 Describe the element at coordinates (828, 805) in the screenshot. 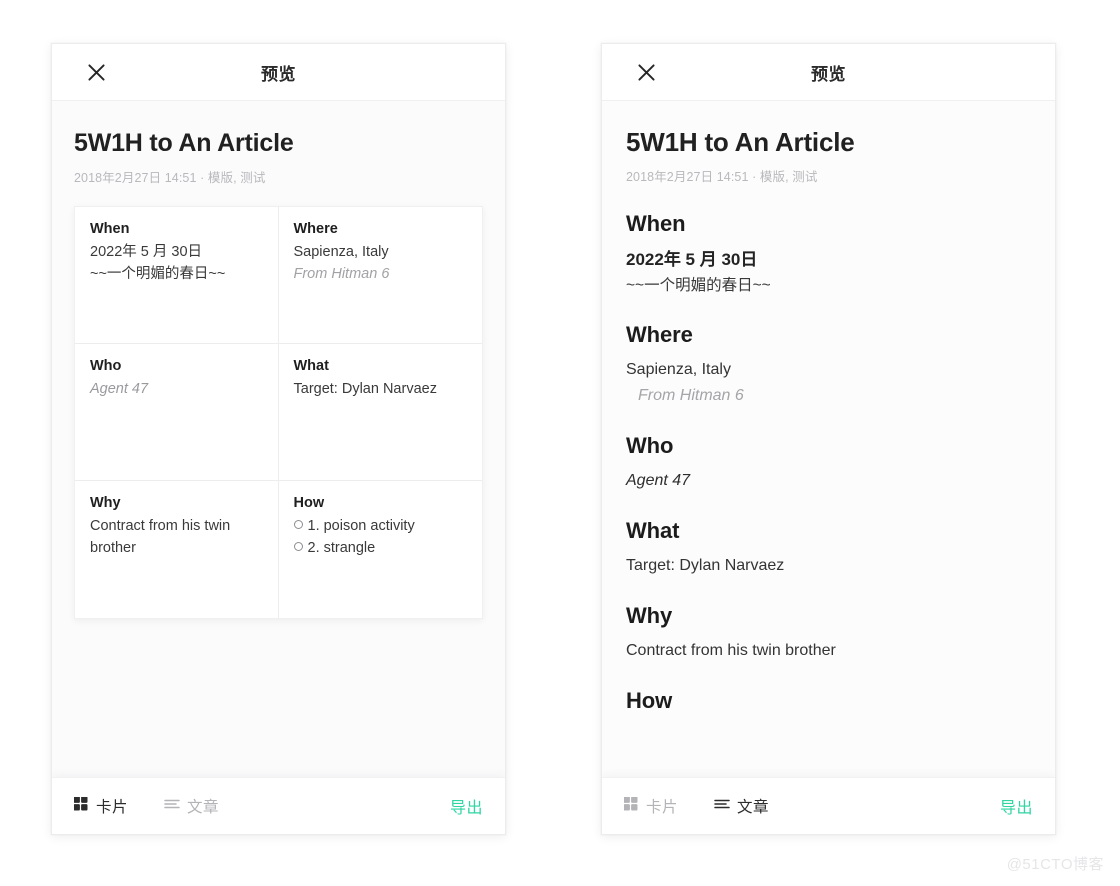

I see `article-bottombar: 卡片 文章 导出` at that location.